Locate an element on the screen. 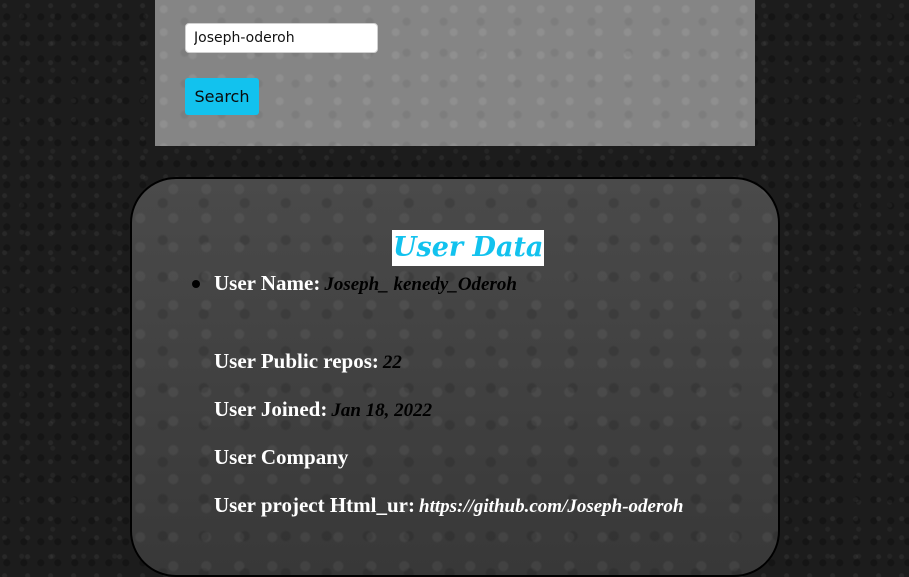 The width and height of the screenshot is (909, 577). username-search-input is located at coordinates (281, 38).